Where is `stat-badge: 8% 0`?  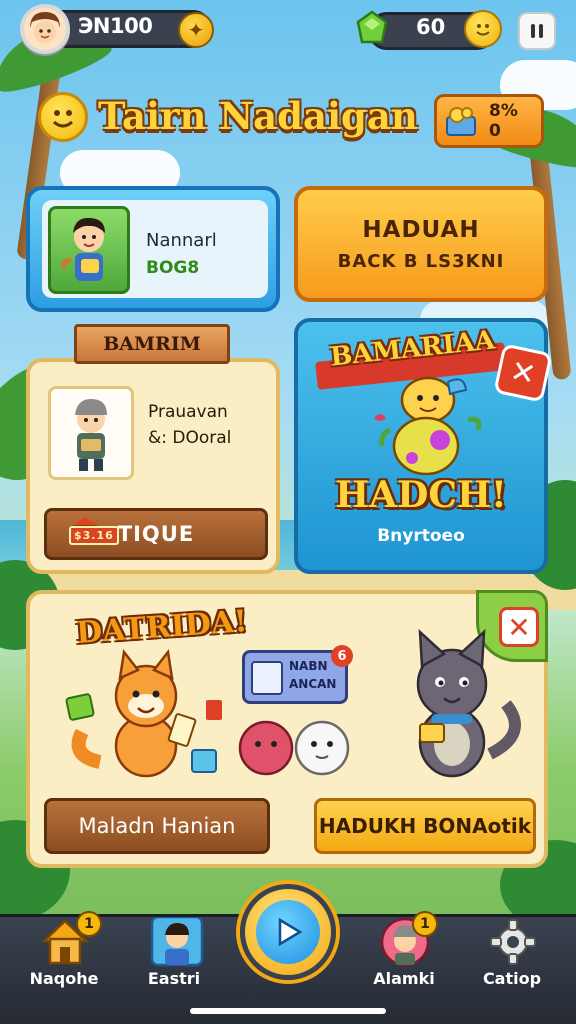 stat-badge: 8% 0 is located at coordinates (489, 121).